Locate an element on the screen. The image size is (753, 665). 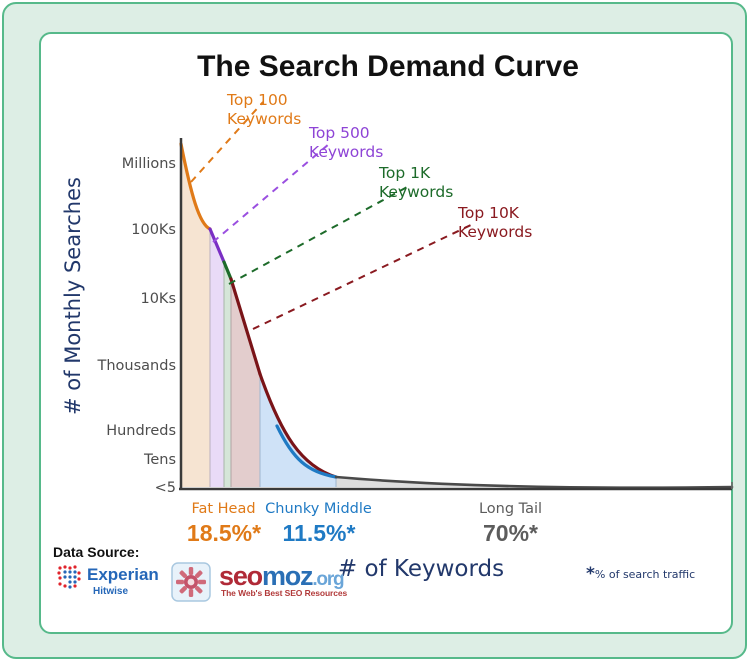
seomoz-word-seo: seo is located at coordinates (241, 576).